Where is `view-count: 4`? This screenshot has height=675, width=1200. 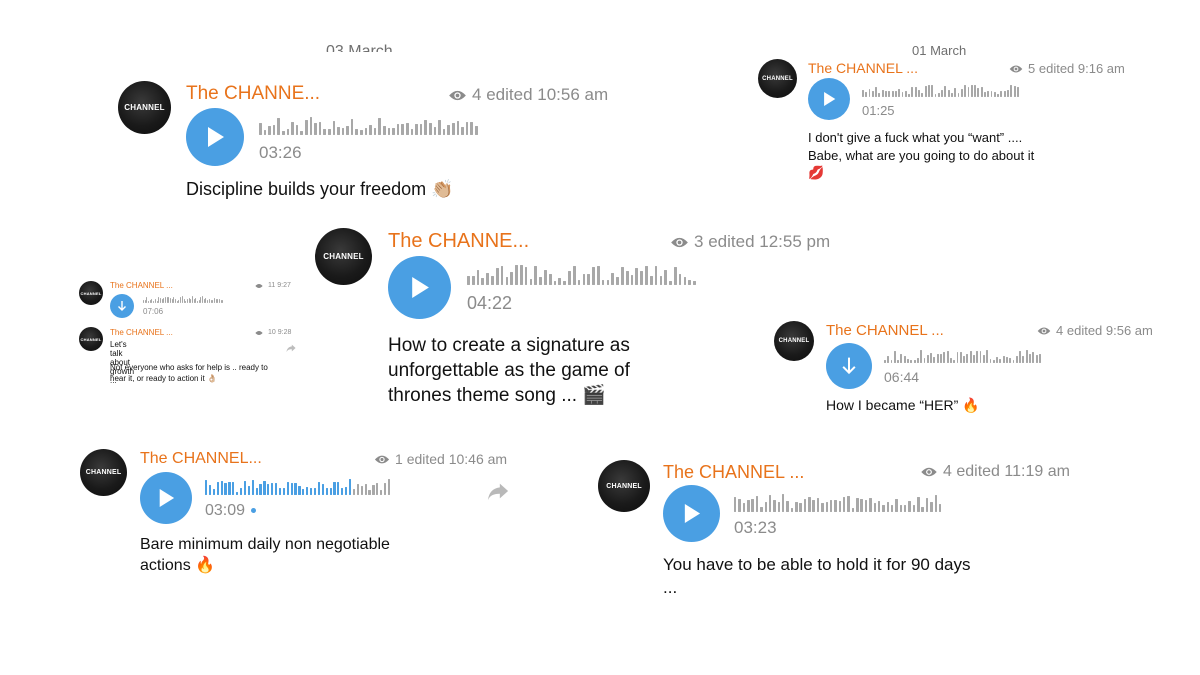
view-count: 4 is located at coordinates (477, 94).